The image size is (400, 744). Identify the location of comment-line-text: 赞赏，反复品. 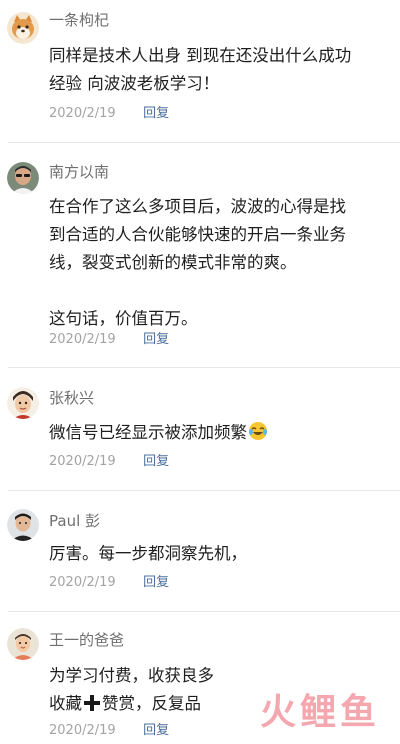
(151, 703).